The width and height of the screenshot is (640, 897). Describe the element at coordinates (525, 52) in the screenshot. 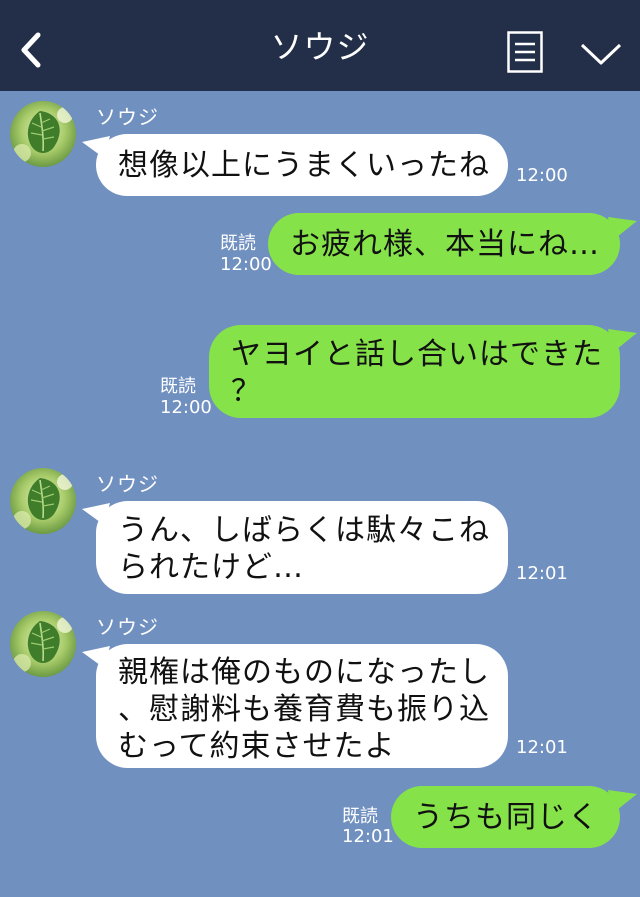

I see `document-menu-icon` at that location.